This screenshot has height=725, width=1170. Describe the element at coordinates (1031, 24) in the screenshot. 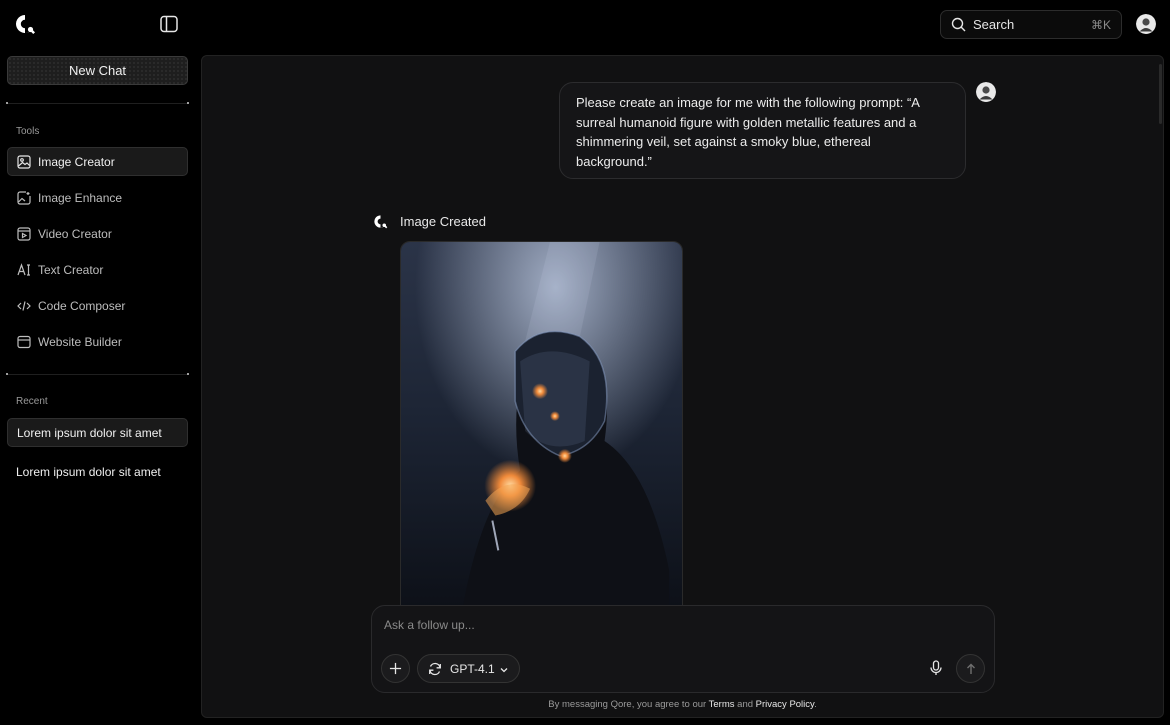

I see `search-button: Search ⌘K` at that location.